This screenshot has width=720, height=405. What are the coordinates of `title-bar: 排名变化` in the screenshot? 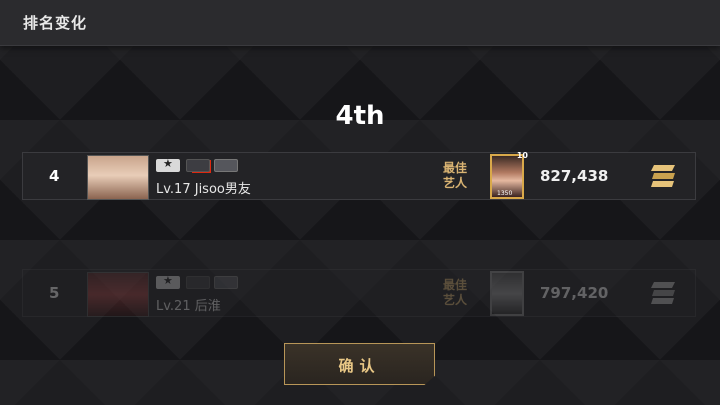 It's located at (360, 23).